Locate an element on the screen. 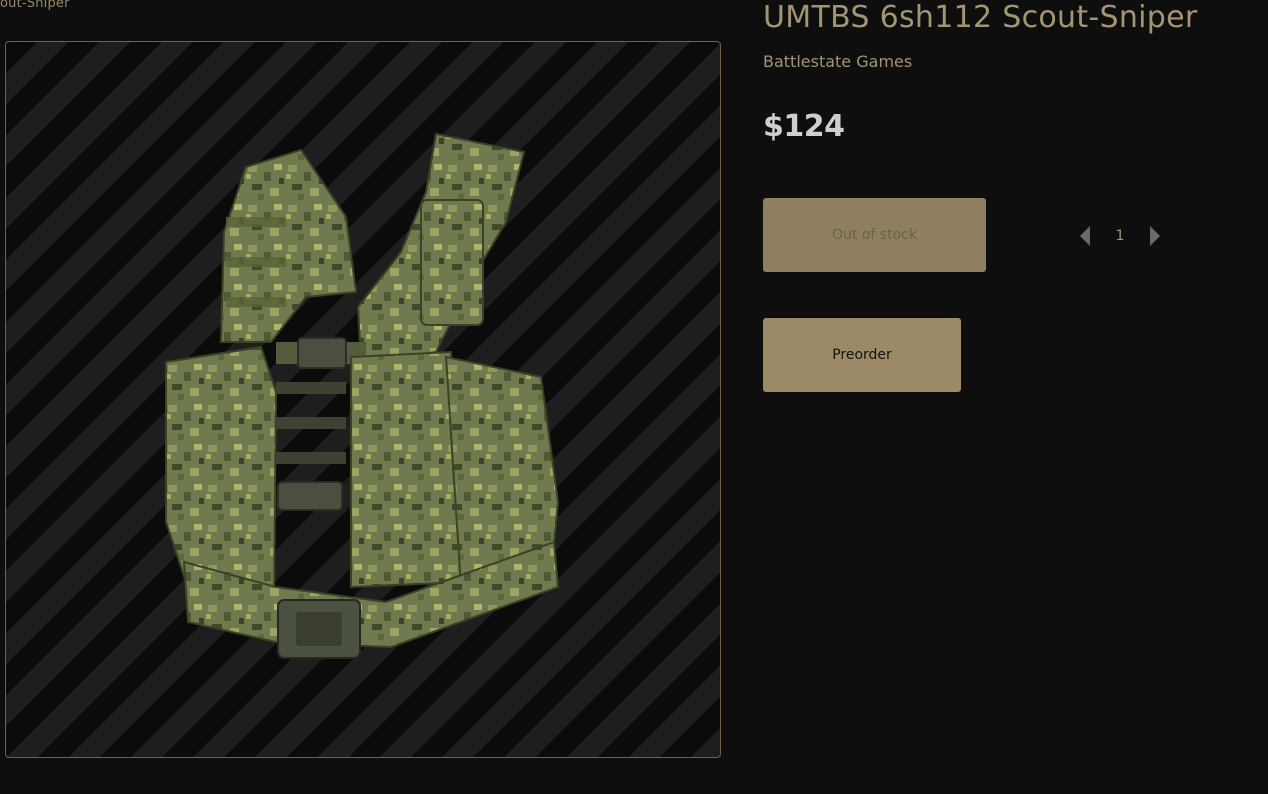  triangle-right-icon is located at coordinates (1155, 236).